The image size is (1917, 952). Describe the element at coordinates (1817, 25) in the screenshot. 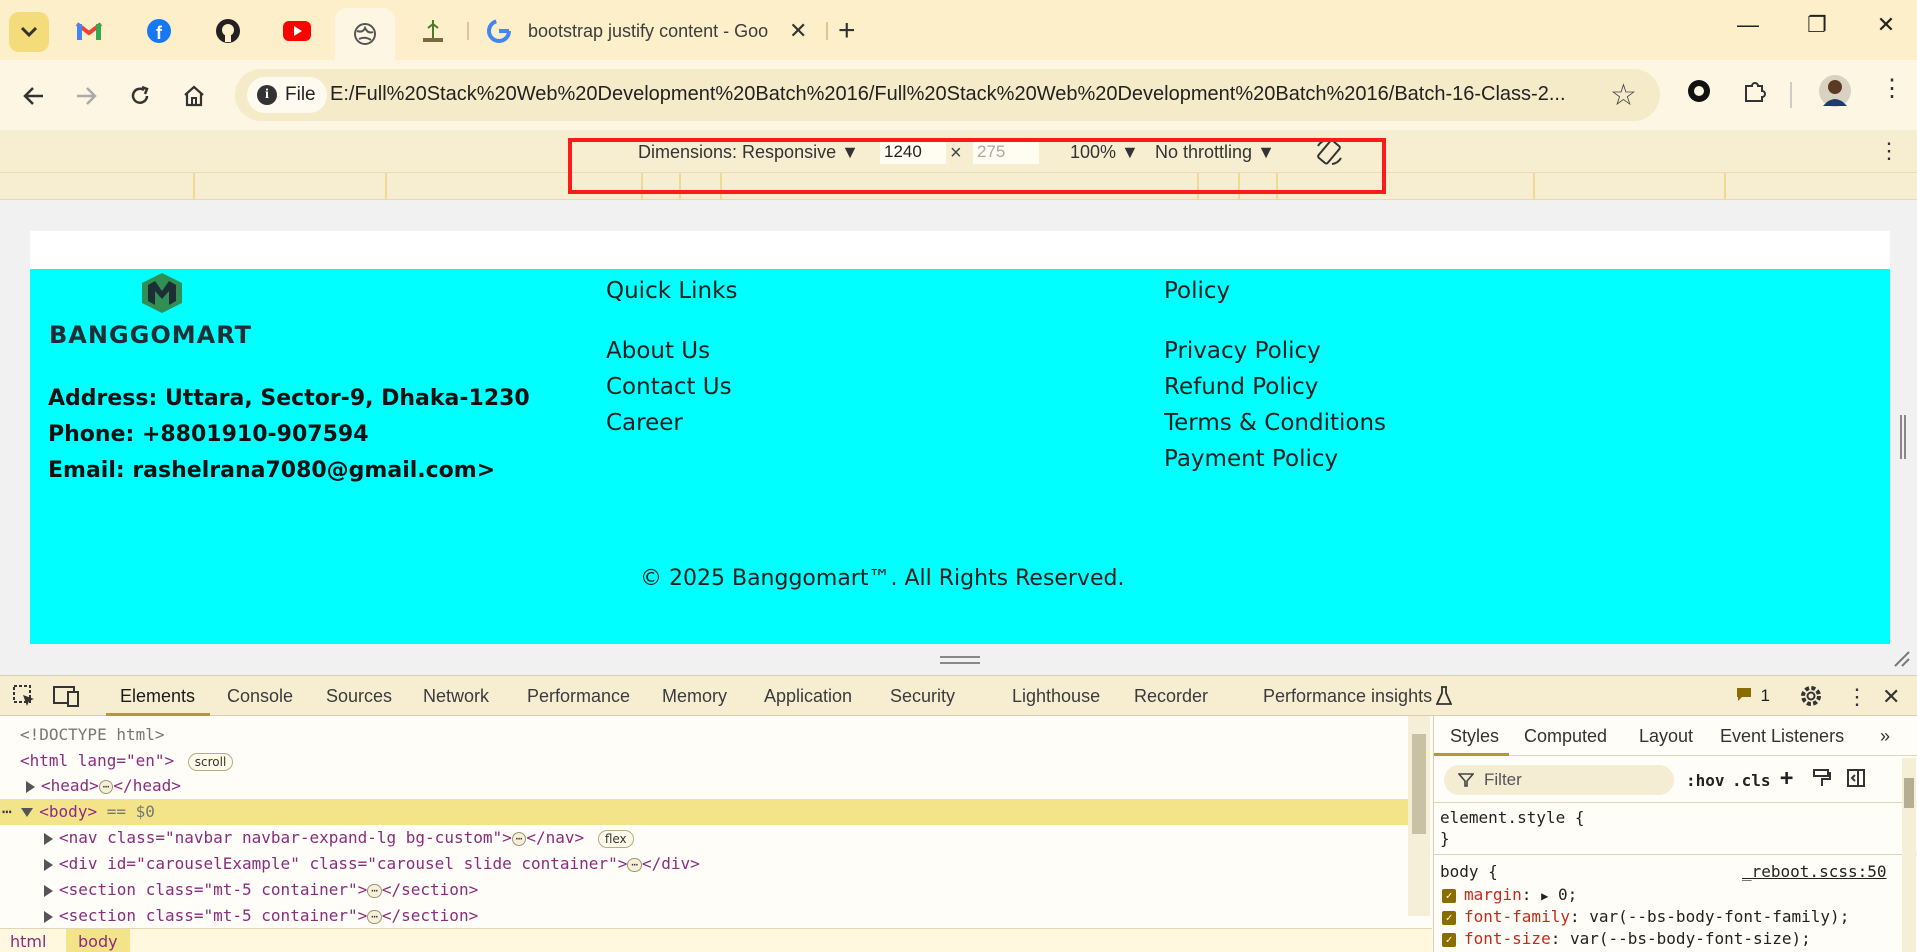

I see `restore-button: ❐` at that location.